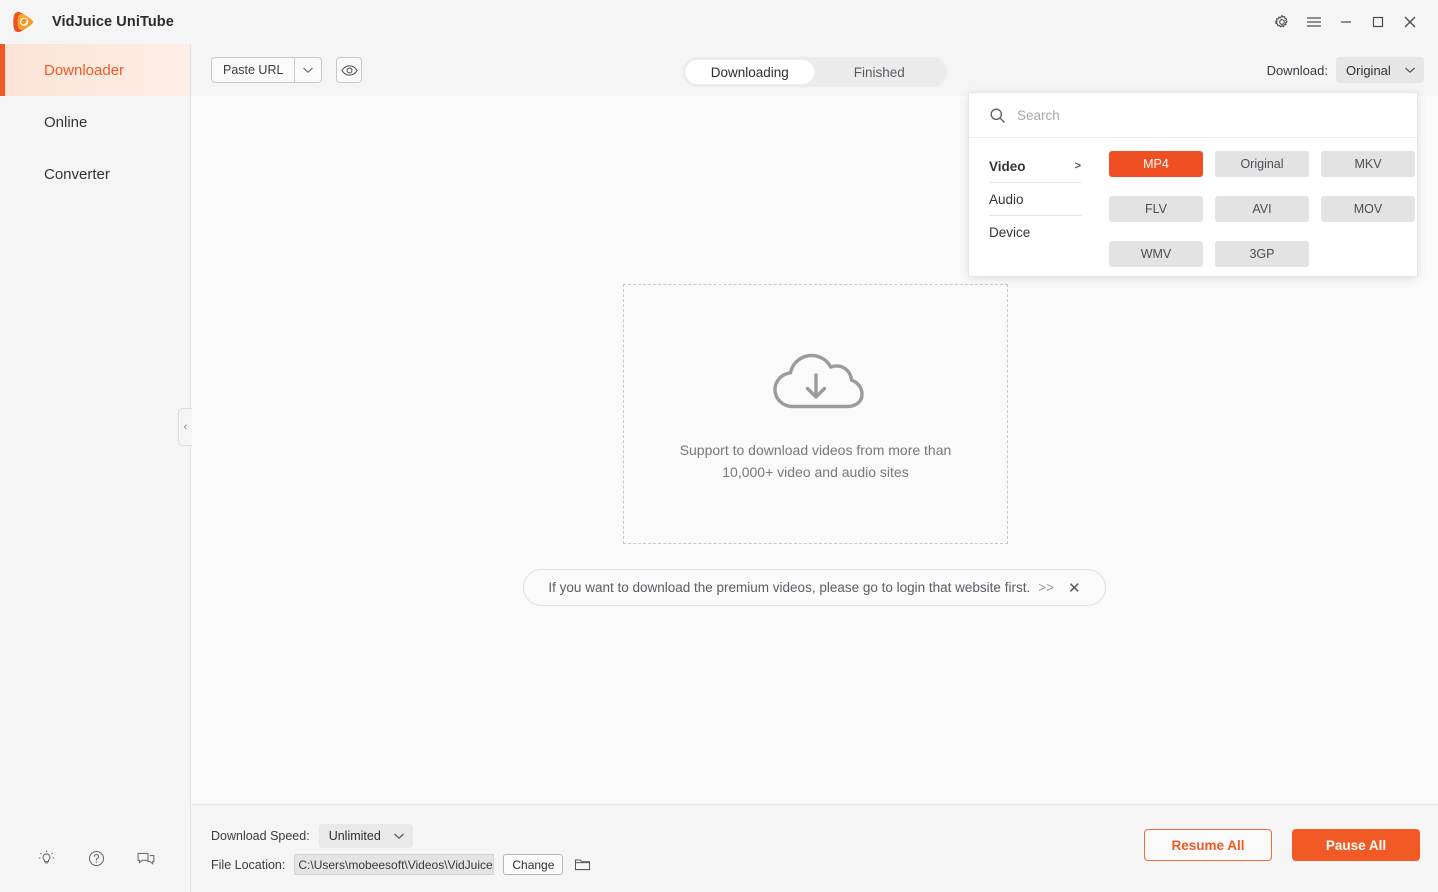 Image resolution: width=1438 pixels, height=892 pixels. What do you see at coordinates (1314, 22) in the screenshot?
I see `menu-icon` at bounding box center [1314, 22].